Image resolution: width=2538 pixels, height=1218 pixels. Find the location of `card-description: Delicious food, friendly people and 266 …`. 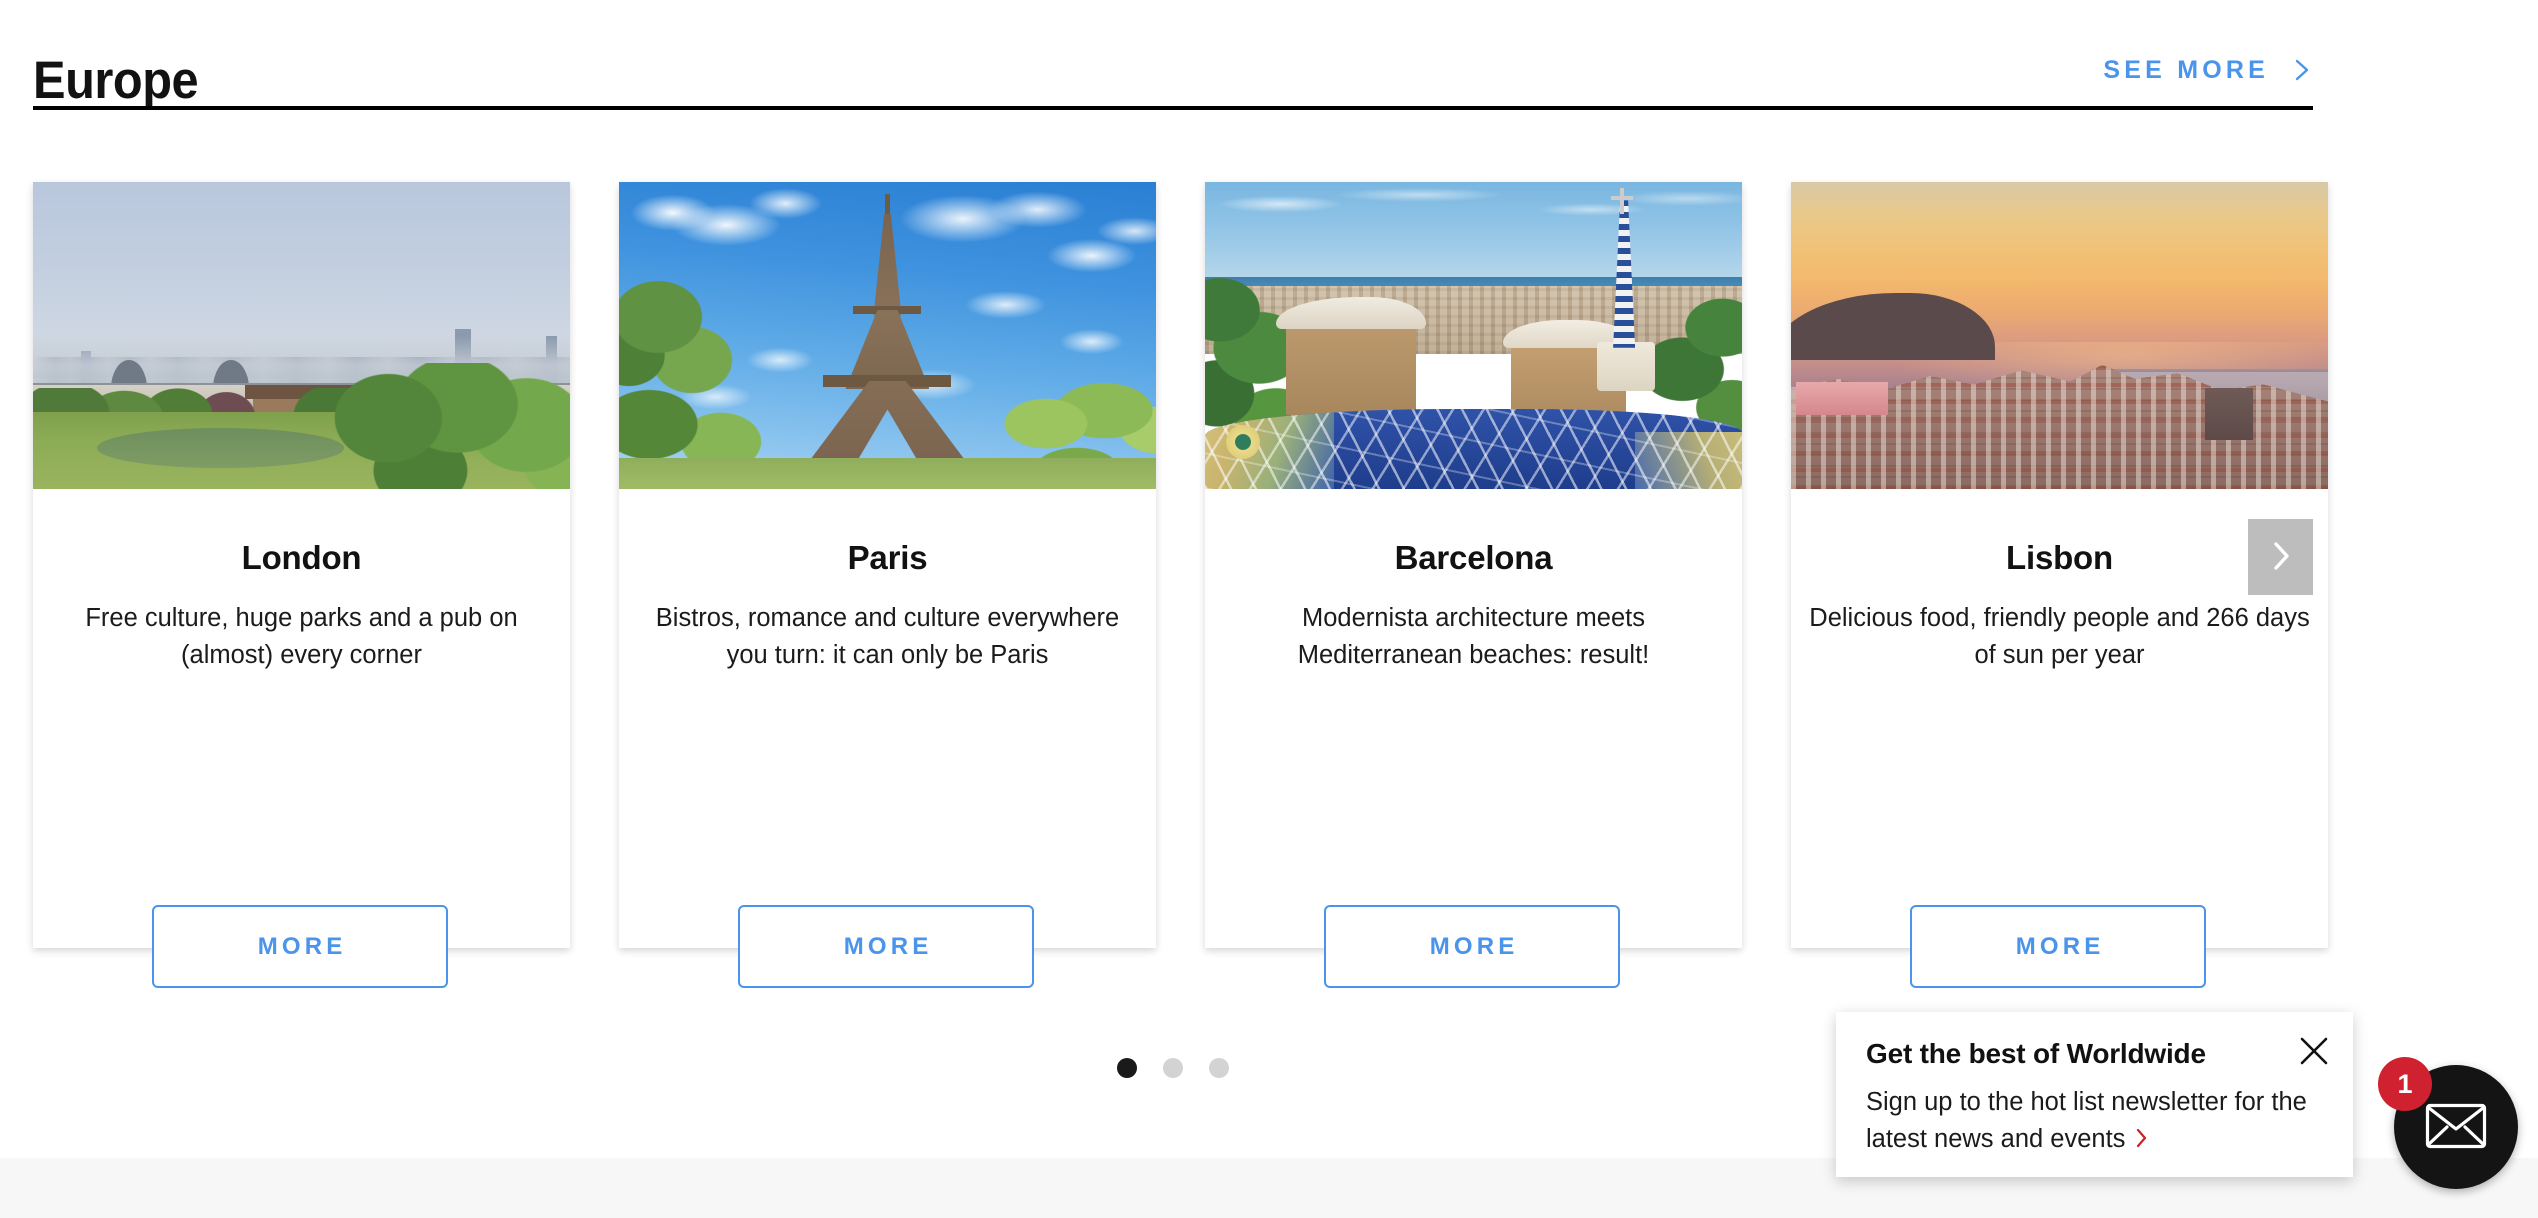

card-description: Delicious food, friendly people and 266 … is located at coordinates (2059, 637).